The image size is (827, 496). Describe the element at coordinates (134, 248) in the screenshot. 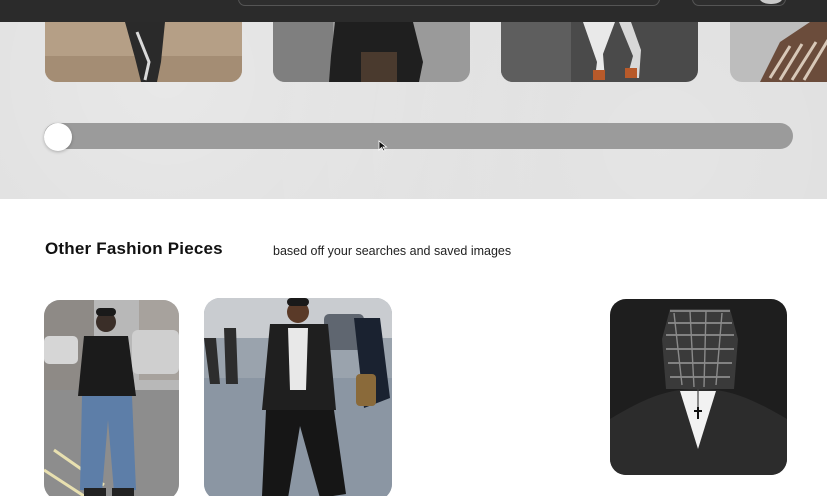

I see `section-title: Other Fashion Pieces` at that location.